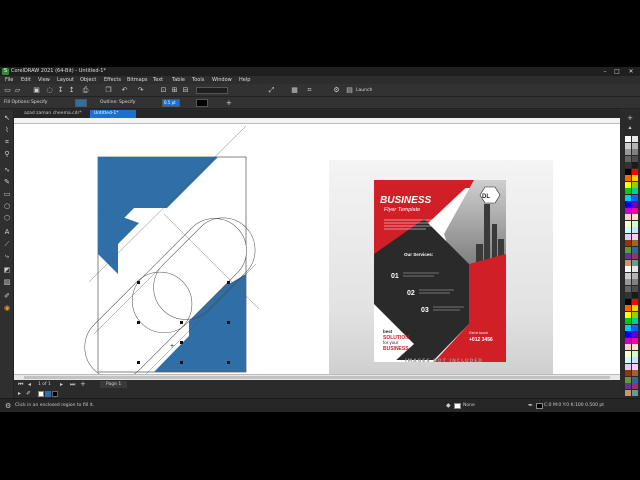 Image resolution: width=640 pixels, height=480 pixels. Describe the element at coordinates (36, 90) in the screenshot. I see `save-icon: ▣` at that location.